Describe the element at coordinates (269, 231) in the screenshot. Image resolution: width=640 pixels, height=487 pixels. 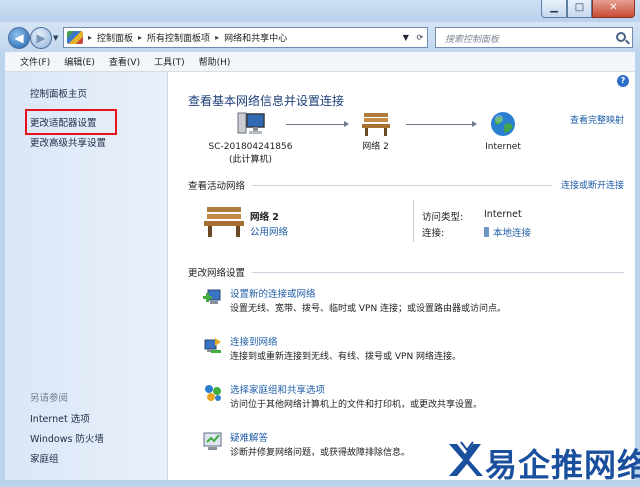
I see `network-type-link: 公用网络` at that location.